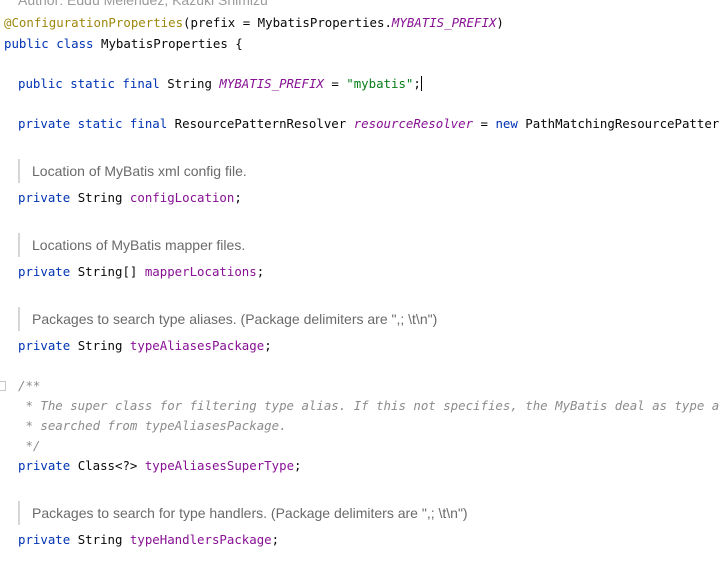  What do you see at coordinates (171, 43) in the screenshot?
I see `class-name: MybatisProperties {` at bounding box center [171, 43].